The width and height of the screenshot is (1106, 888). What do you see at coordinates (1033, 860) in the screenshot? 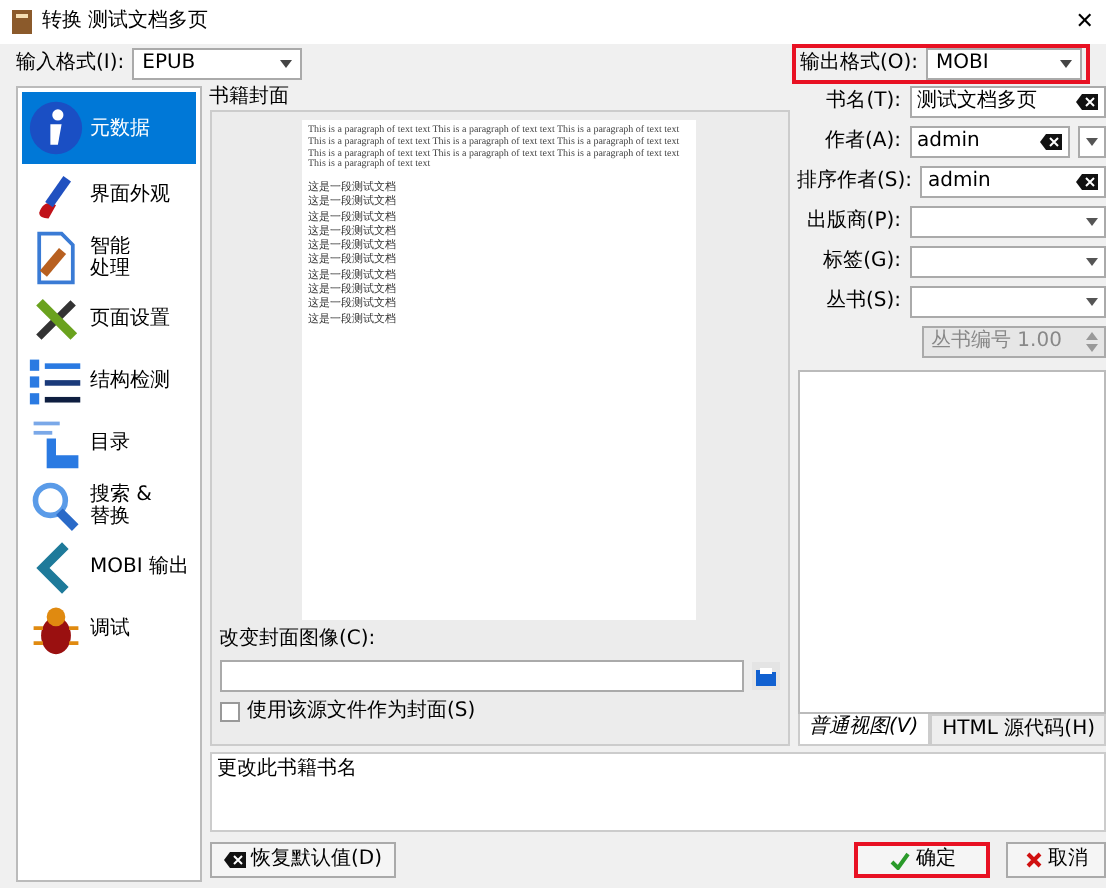
I see `close-icon` at bounding box center [1033, 860].